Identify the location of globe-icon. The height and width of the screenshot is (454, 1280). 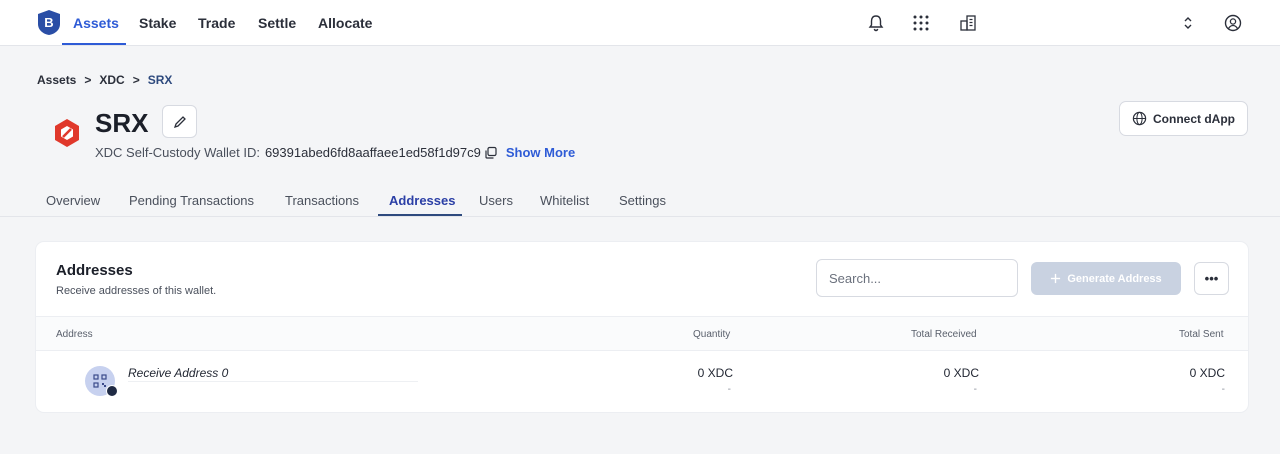
(1139, 118).